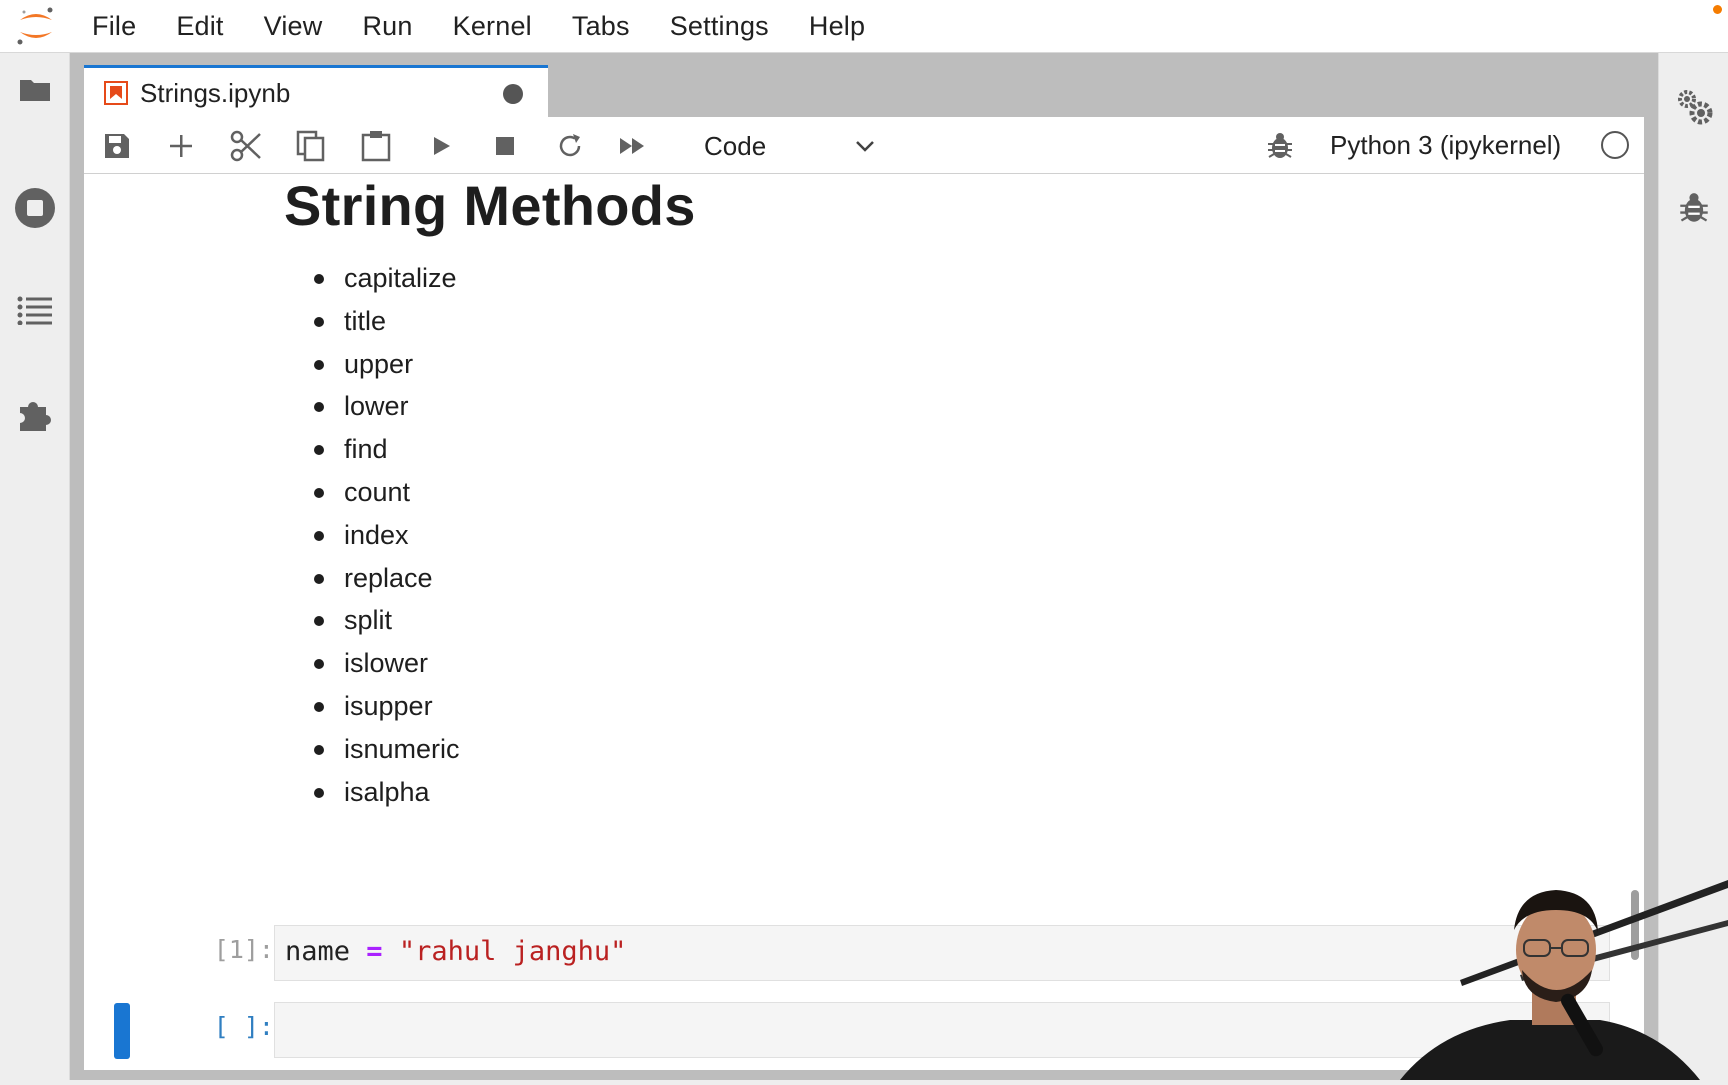  Describe the element at coordinates (1445, 145) in the screenshot. I see `kernel-name: Python 3 (ipykernel)` at that location.